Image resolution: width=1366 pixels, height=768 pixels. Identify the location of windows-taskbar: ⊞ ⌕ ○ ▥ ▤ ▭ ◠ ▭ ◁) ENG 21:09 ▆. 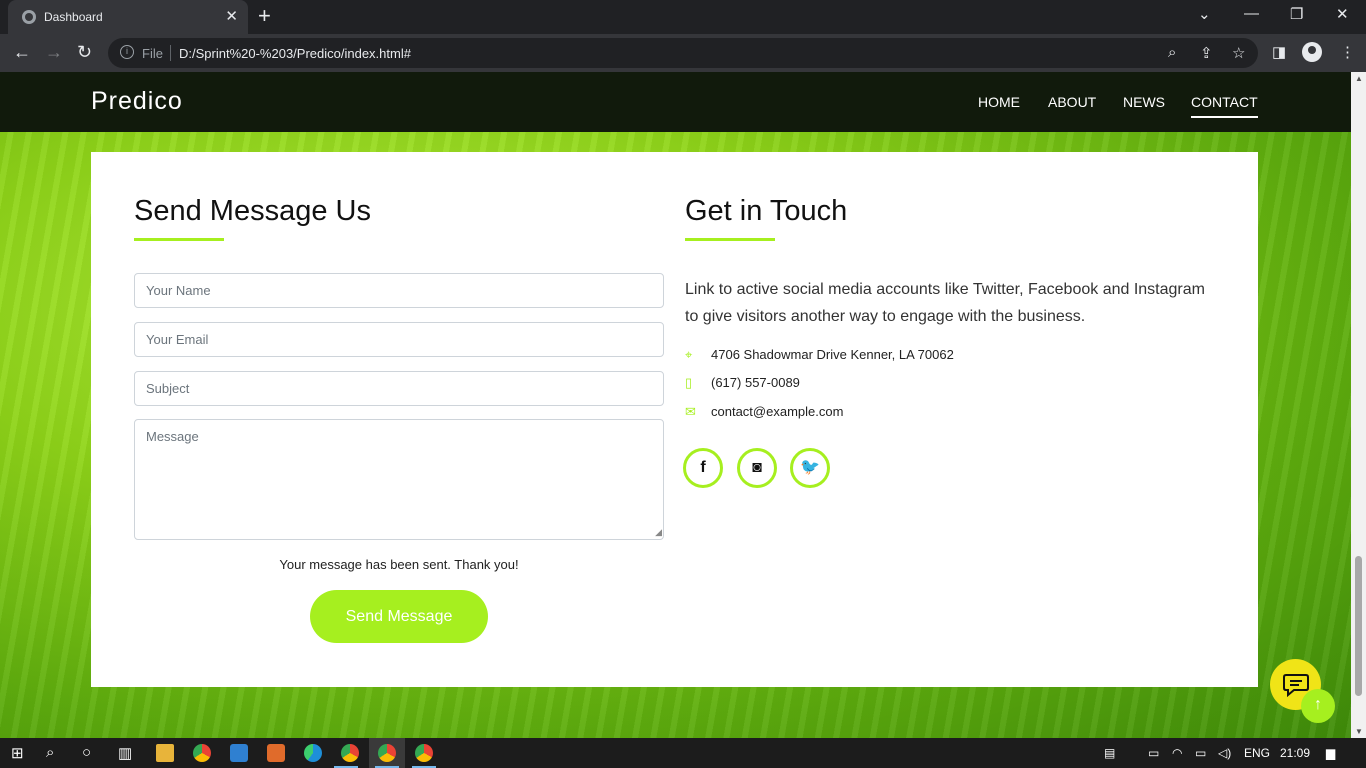
(683, 753).